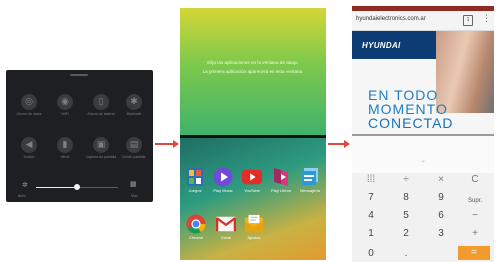 This screenshot has height=262, width=496. What do you see at coordinates (101, 114) in the screenshot?
I see `tile-label: Ahorro de batería` at bounding box center [101, 114].